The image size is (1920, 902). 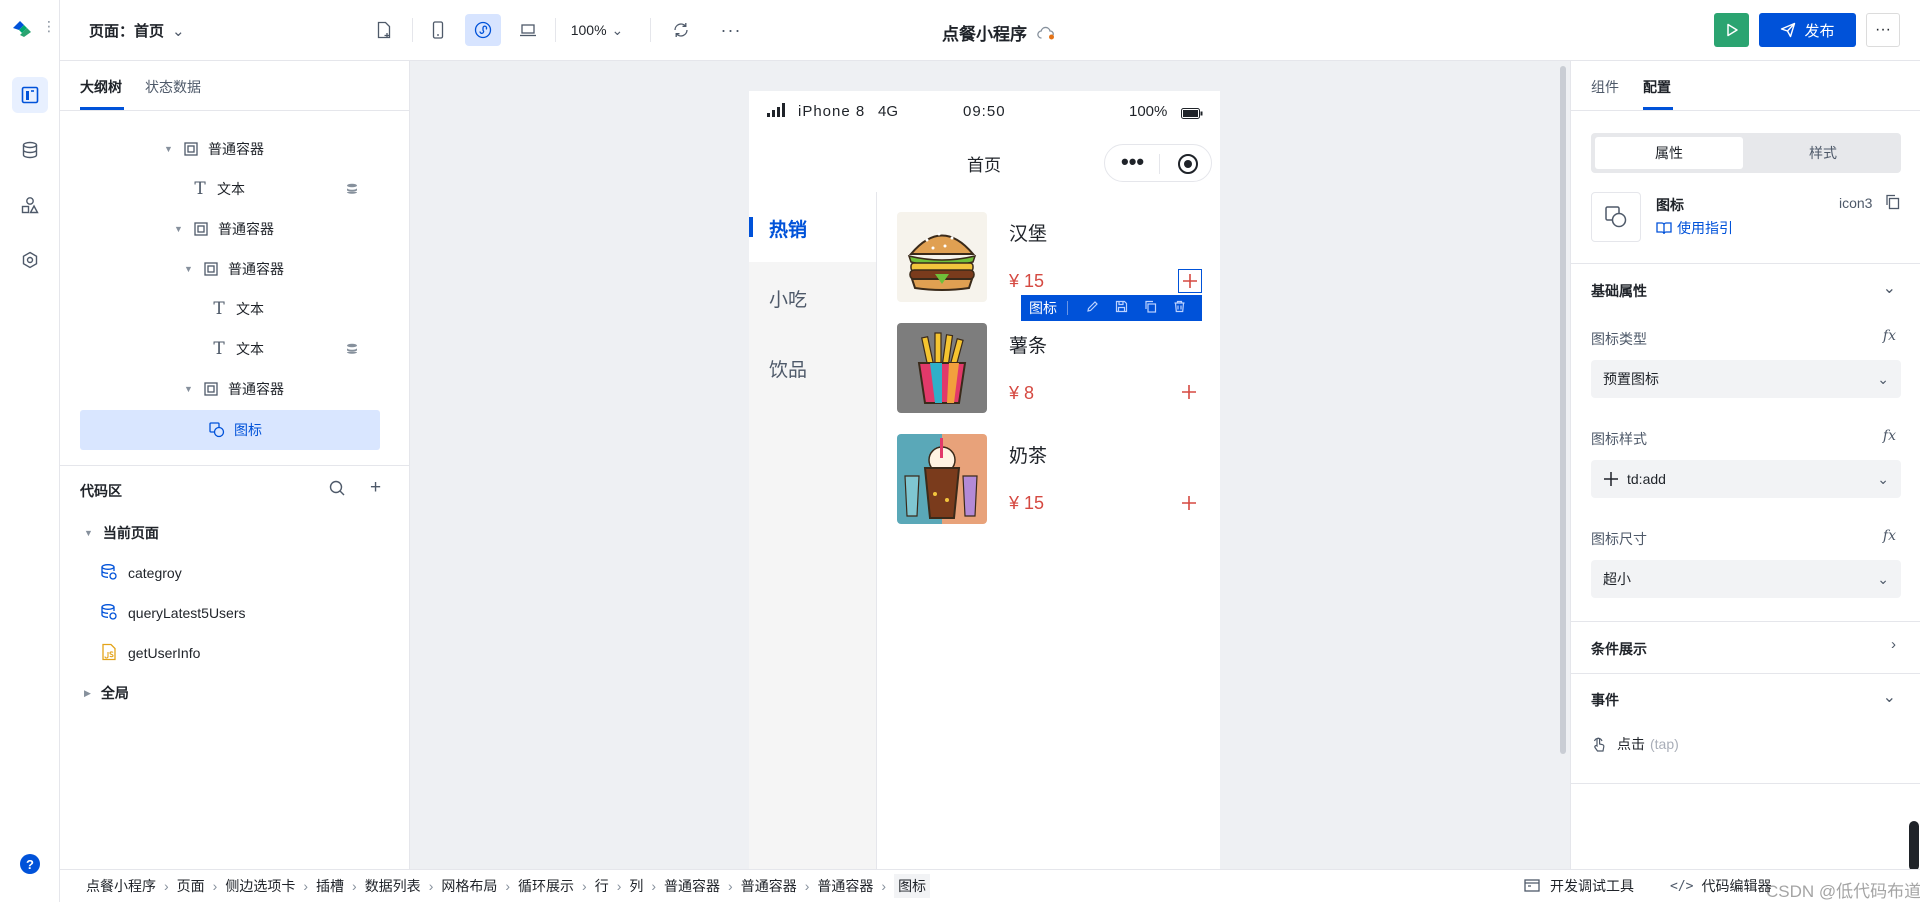 I want to click on settings-nav-button, so click(x=30, y=260).